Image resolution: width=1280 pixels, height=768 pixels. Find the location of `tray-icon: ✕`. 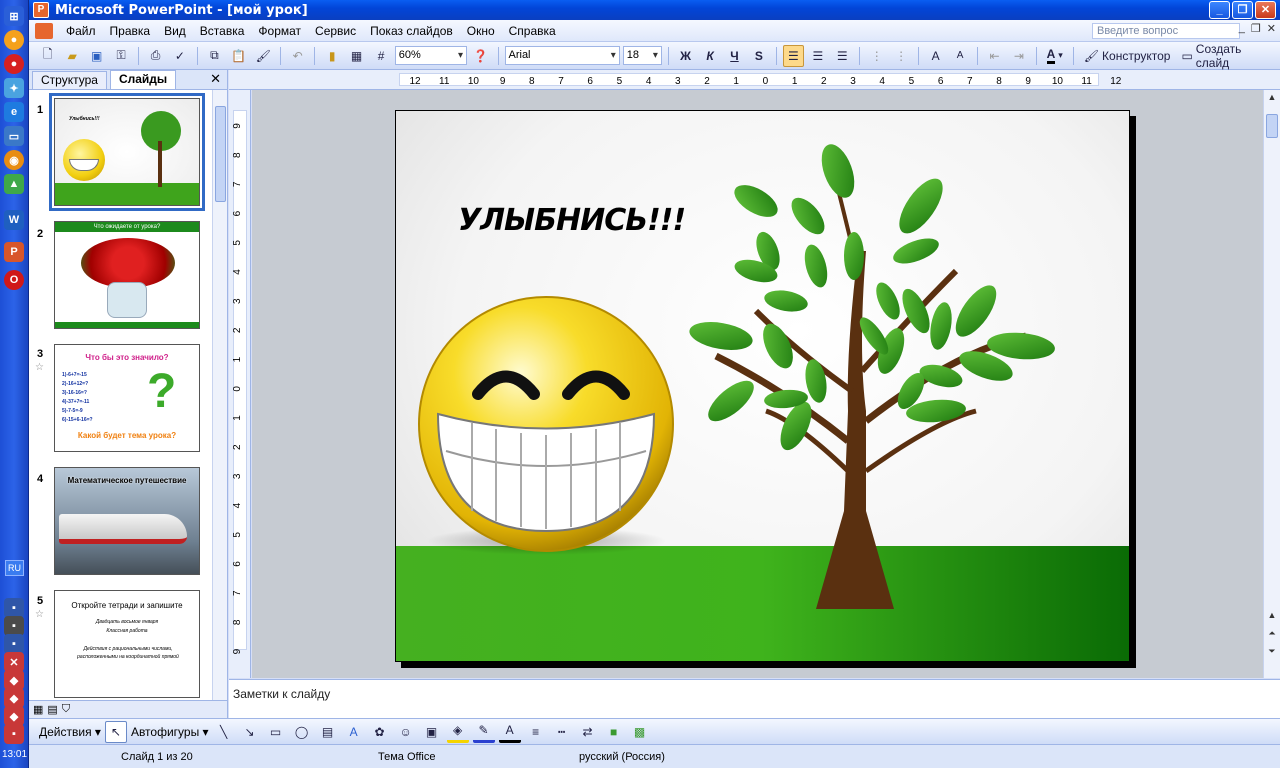

tray-icon: ✕ is located at coordinates (14, 662).